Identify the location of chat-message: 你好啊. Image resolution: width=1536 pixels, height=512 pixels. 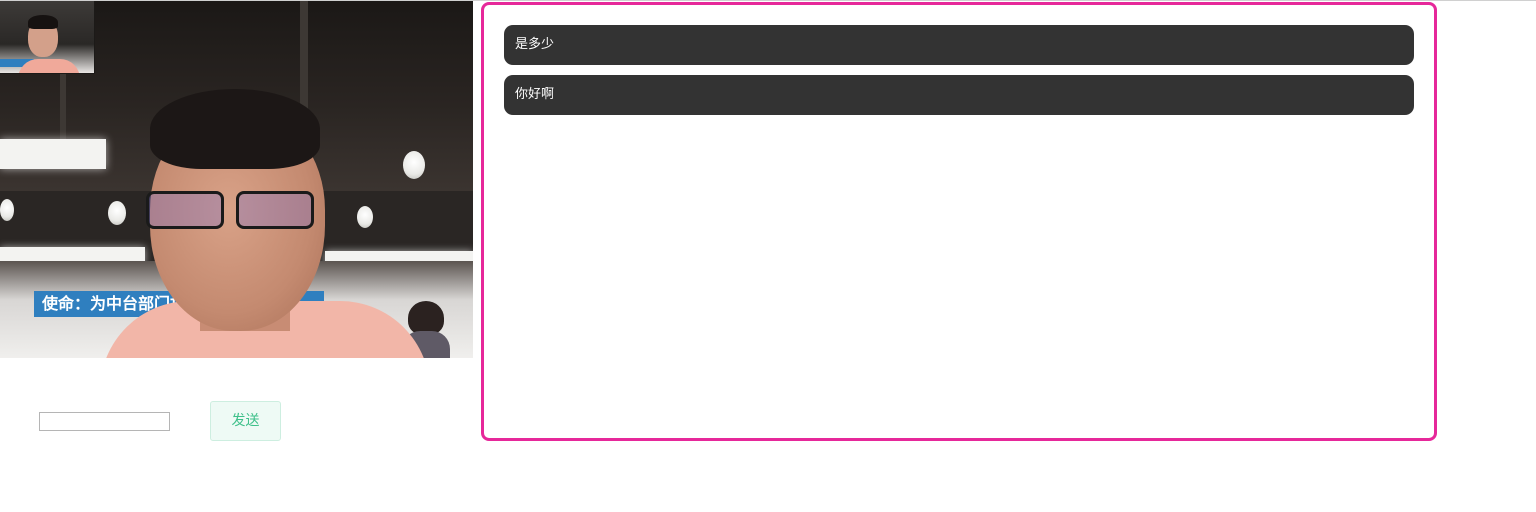
(959, 95).